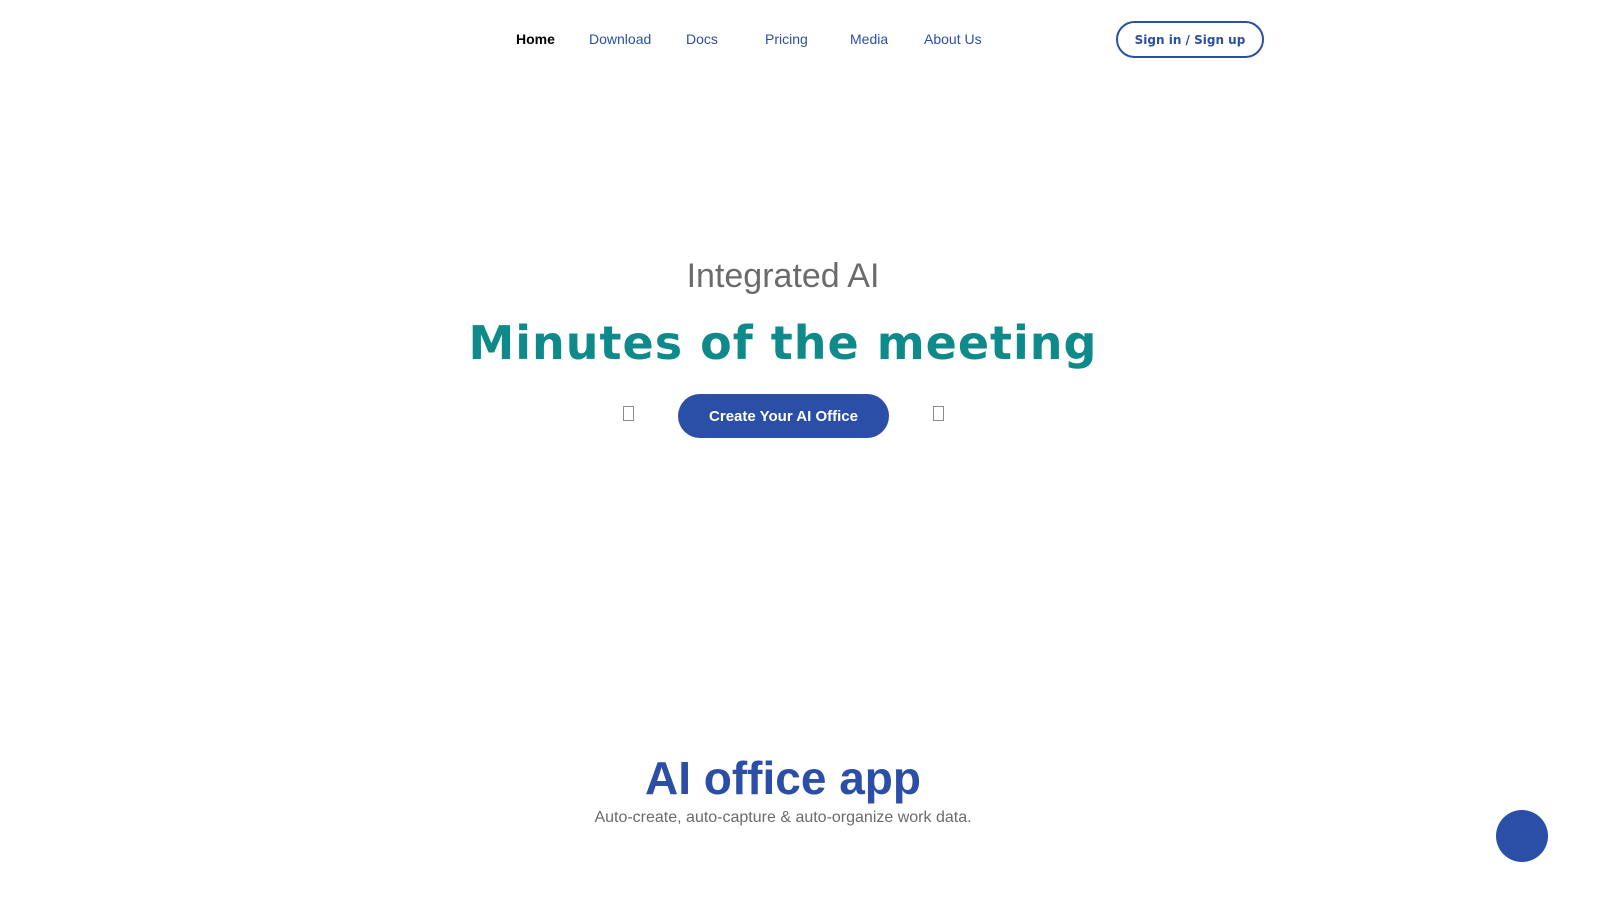 Image resolution: width=1600 pixels, height=900 pixels. Describe the element at coordinates (1190, 39) in the screenshot. I see `sign-in-sign-up-button: Sign in / Sign up` at that location.